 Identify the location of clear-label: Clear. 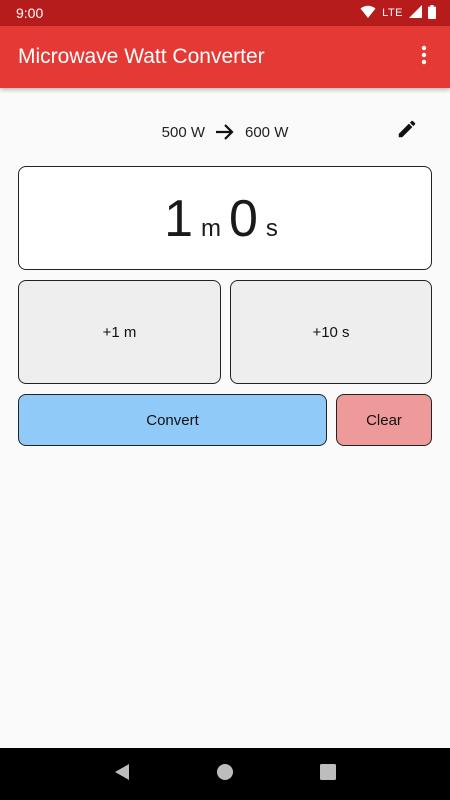
(384, 420).